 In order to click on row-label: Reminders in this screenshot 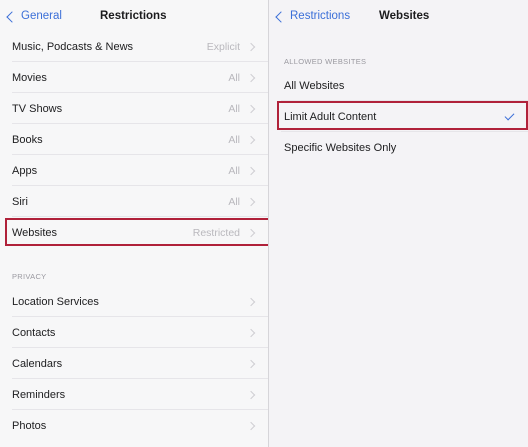, I will do `click(39, 394)`.